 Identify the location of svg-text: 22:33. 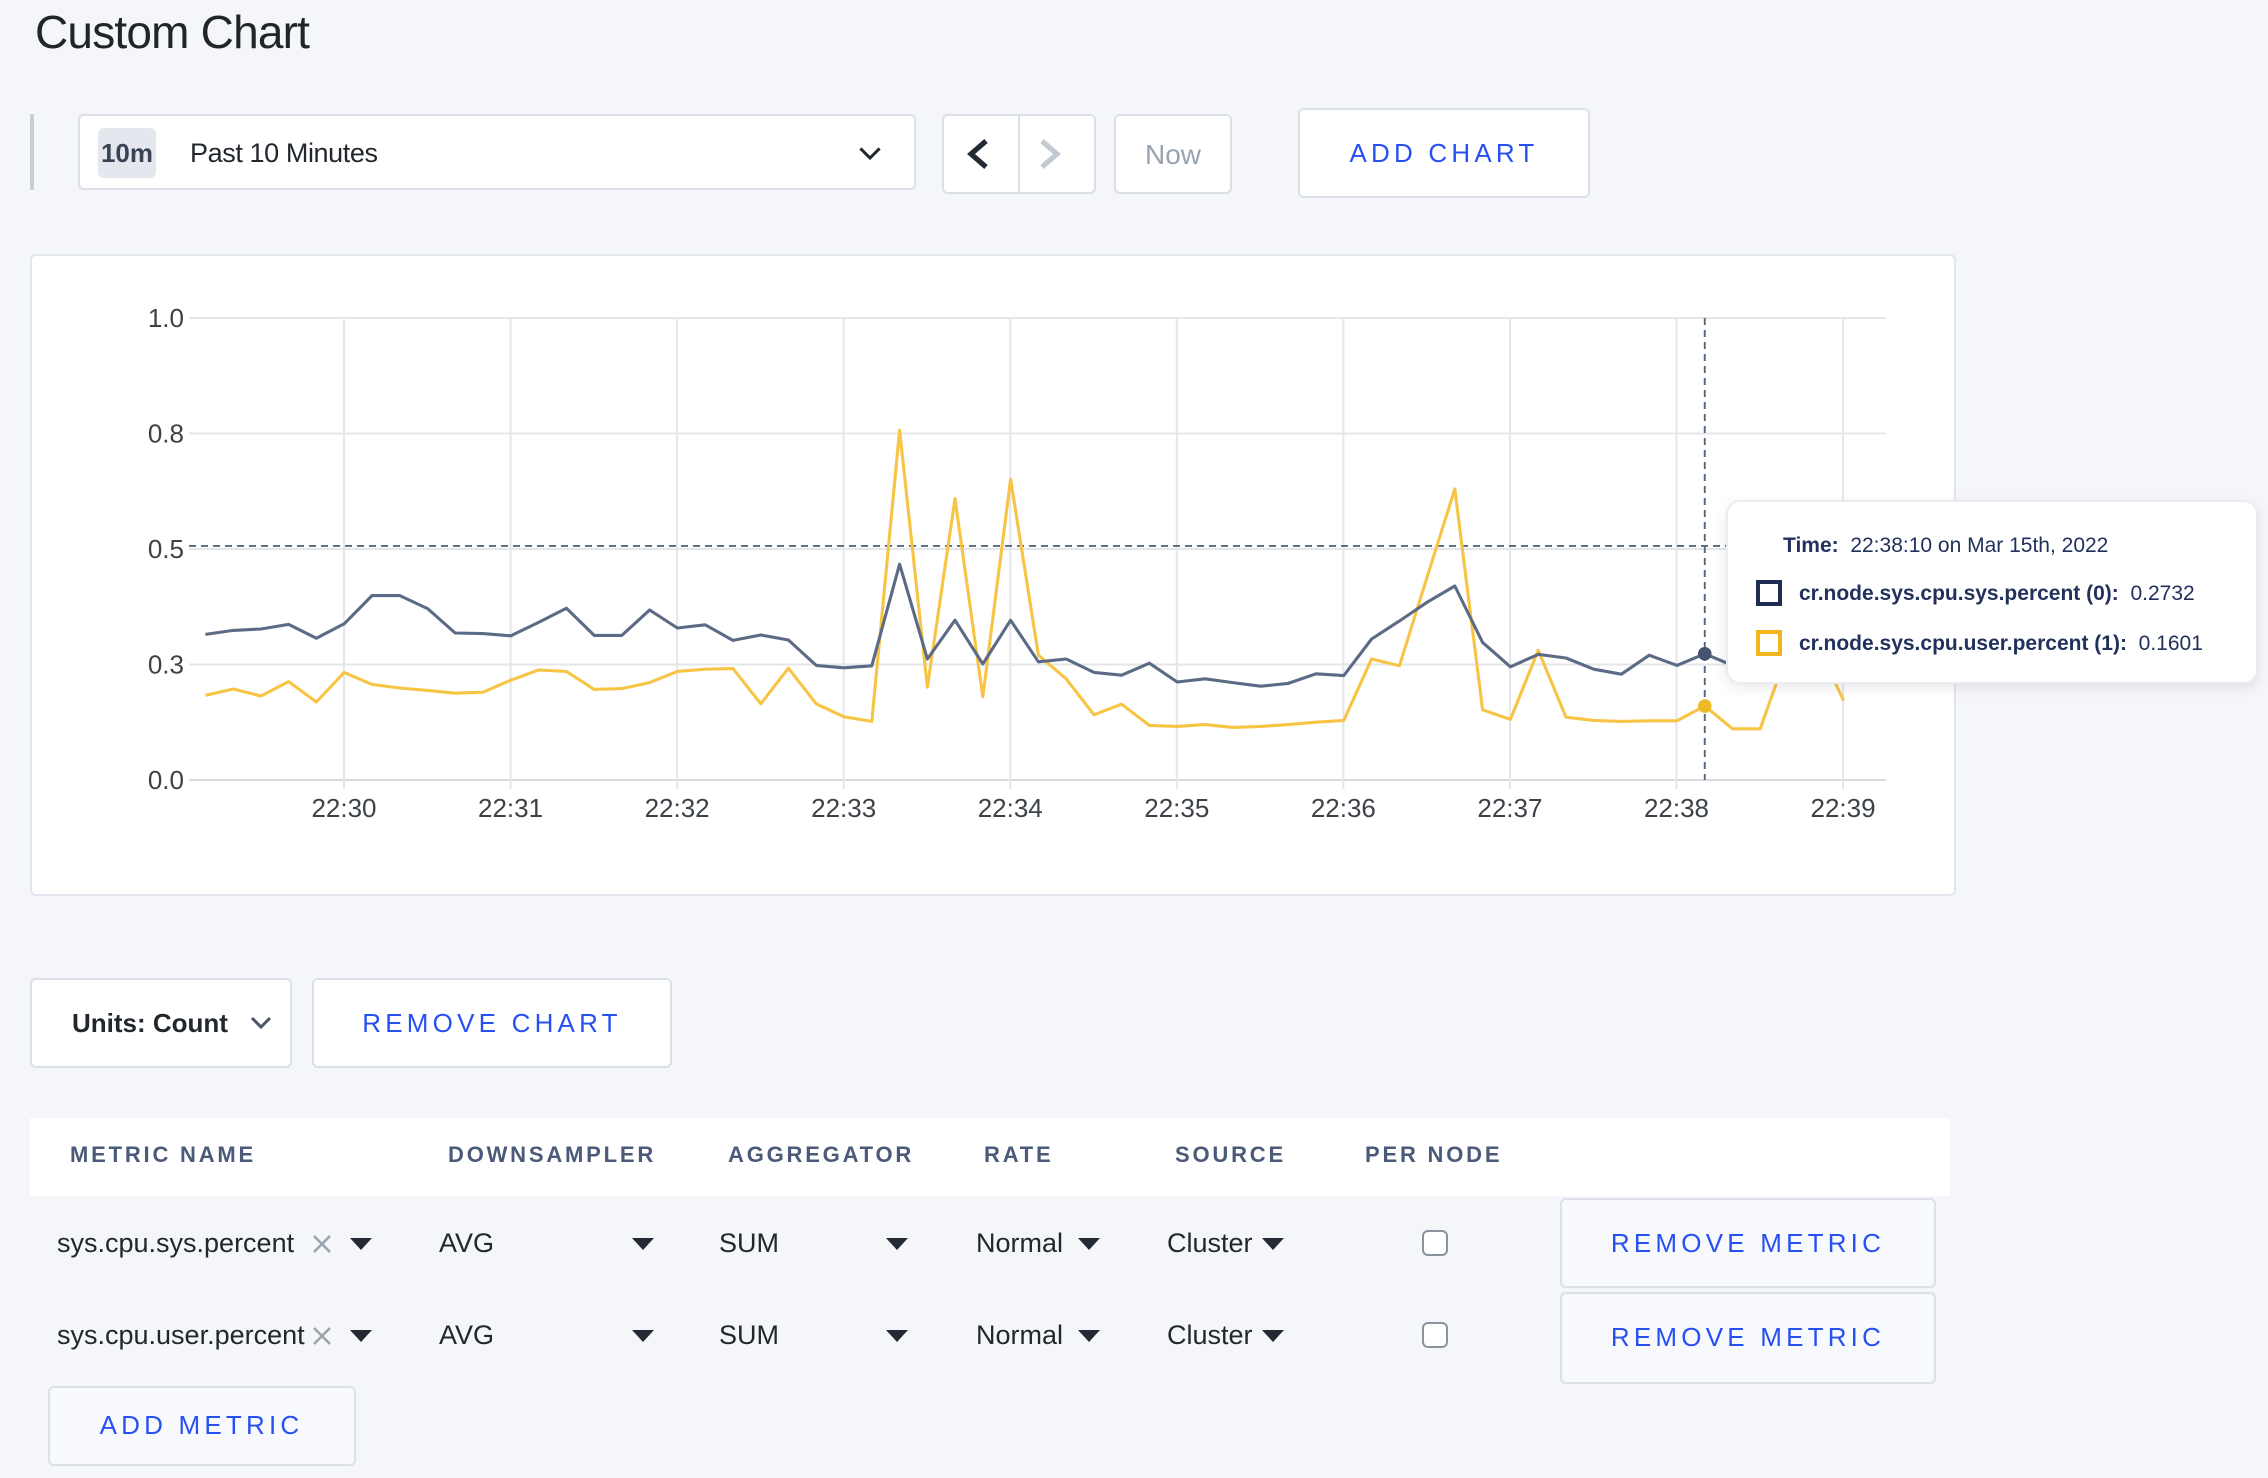
(843, 807).